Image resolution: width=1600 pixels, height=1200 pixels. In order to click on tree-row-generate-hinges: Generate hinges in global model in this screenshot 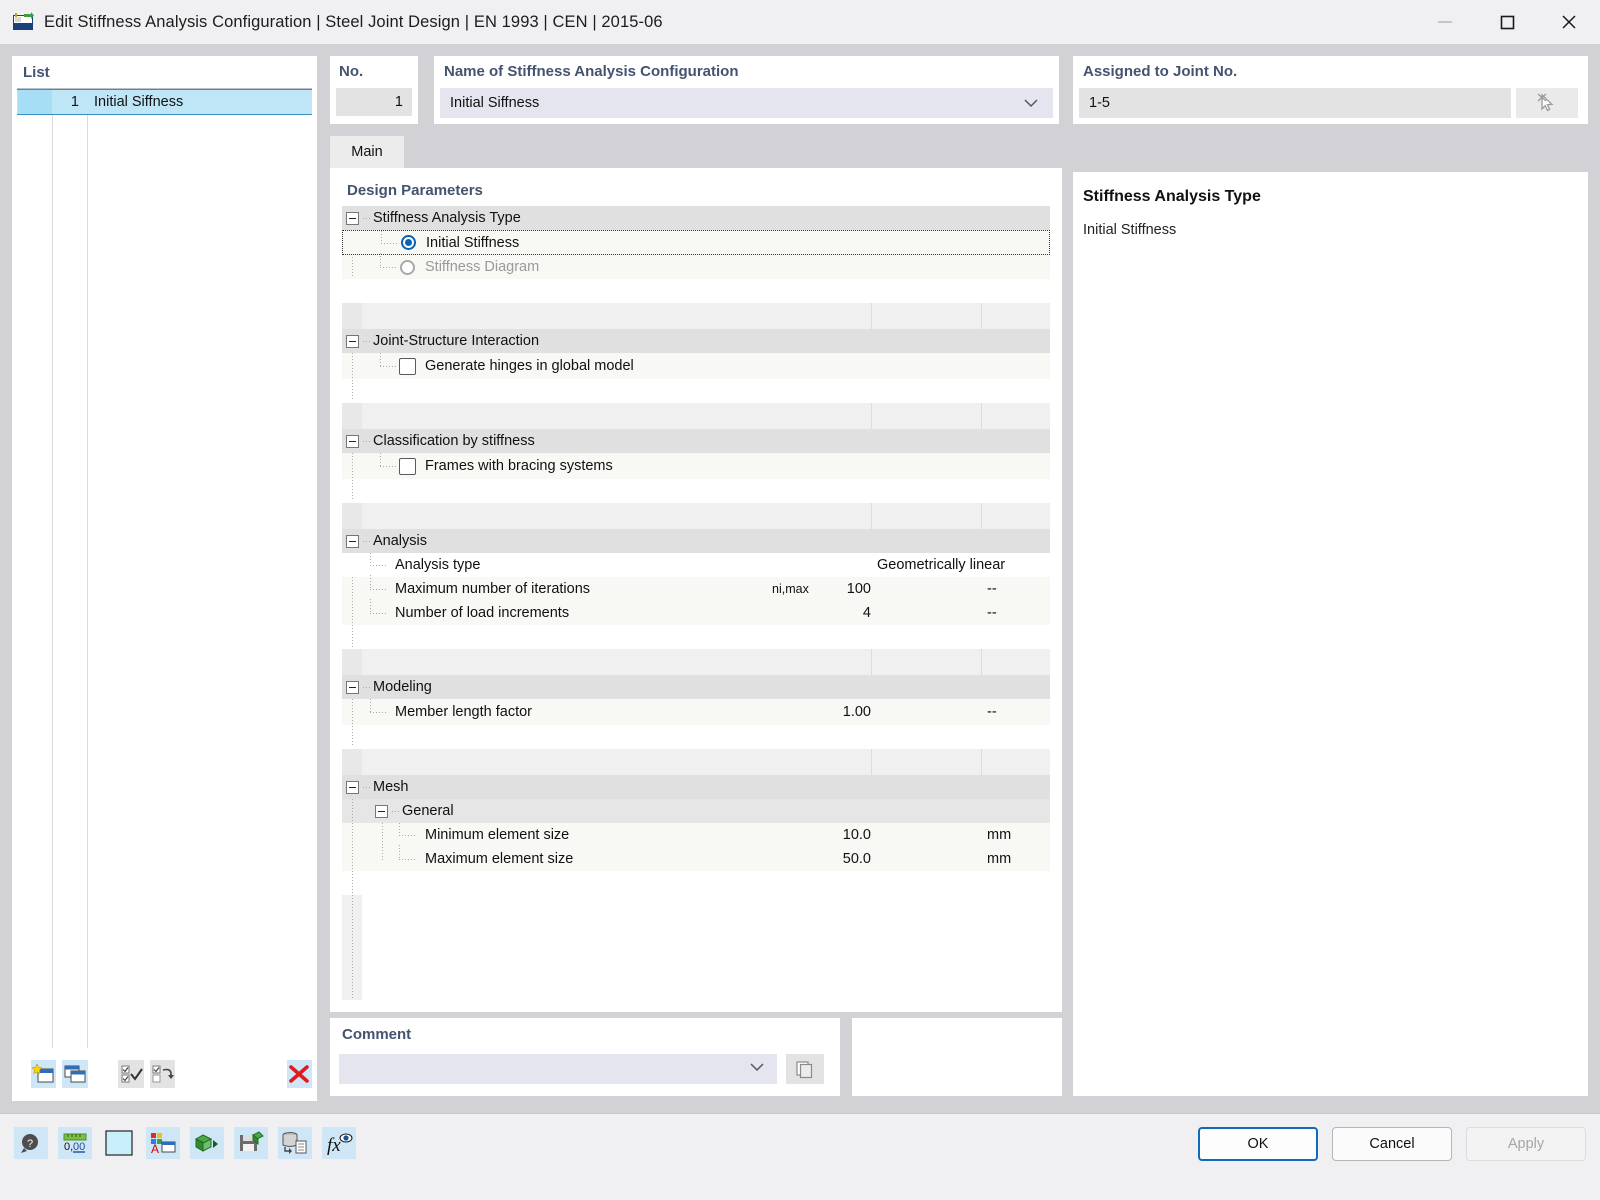, I will do `click(696, 366)`.